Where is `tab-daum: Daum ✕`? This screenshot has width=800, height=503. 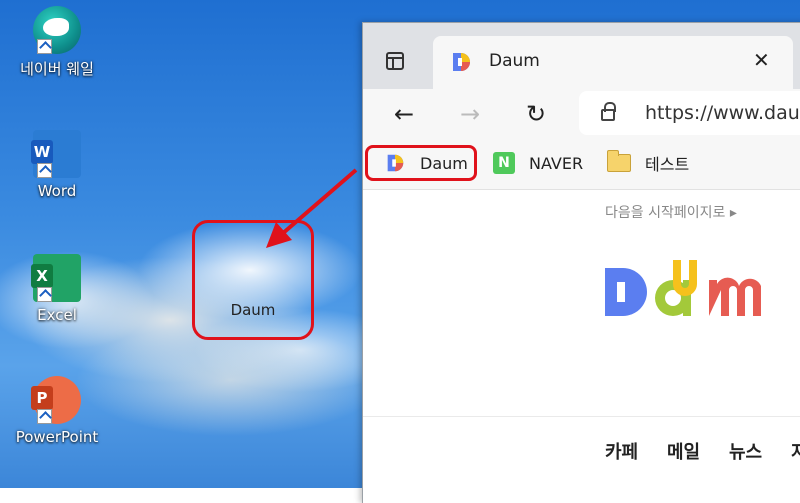 tab-daum: Daum ✕ is located at coordinates (613, 62).